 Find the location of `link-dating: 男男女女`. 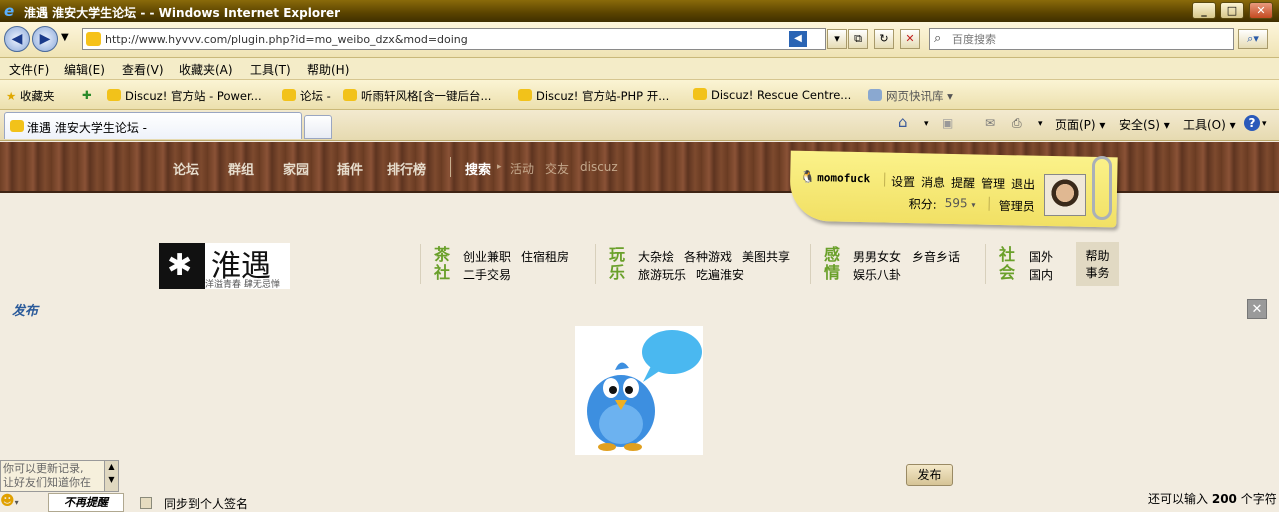

link-dating: 男男女女 is located at coordinates (877, 256).